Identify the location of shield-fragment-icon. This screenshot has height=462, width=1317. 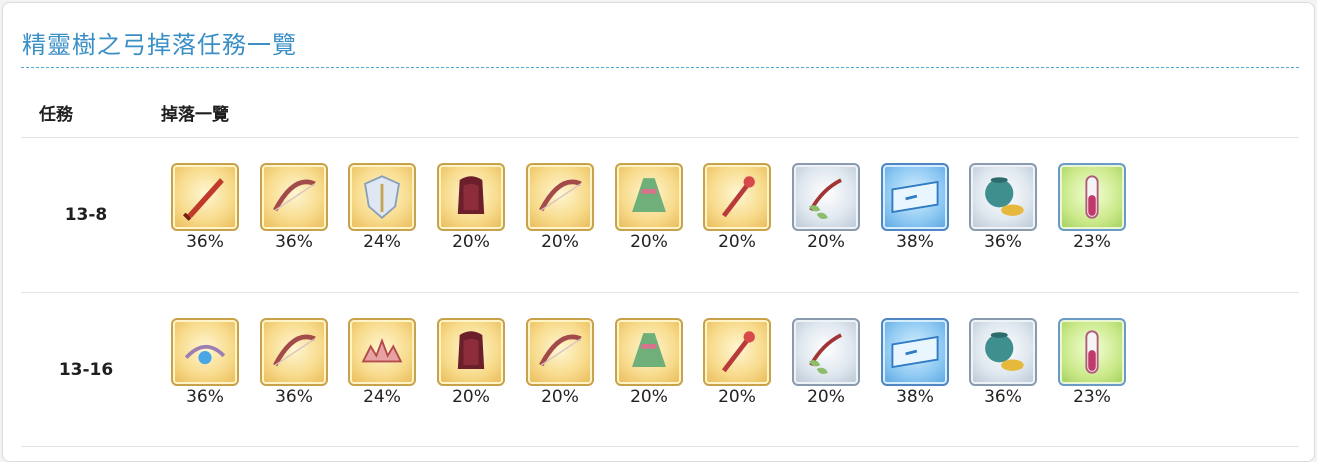
(382, 197).